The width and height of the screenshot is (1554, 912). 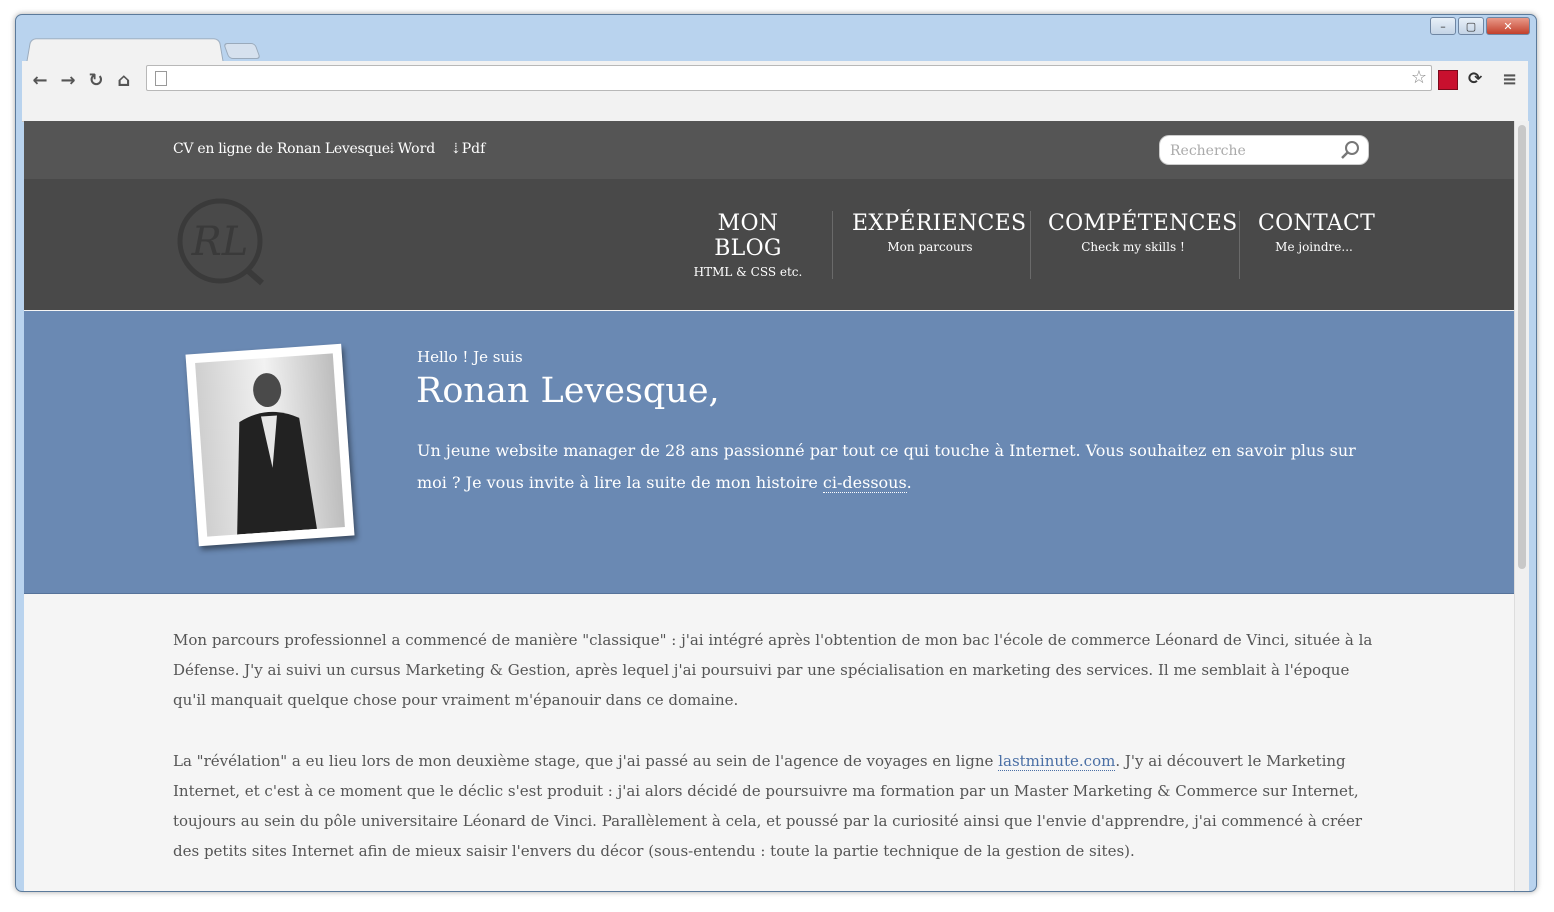 I want to click on nav-item-blog: MON BLOG HTML & CSS etc., so click(x=748, y=245).